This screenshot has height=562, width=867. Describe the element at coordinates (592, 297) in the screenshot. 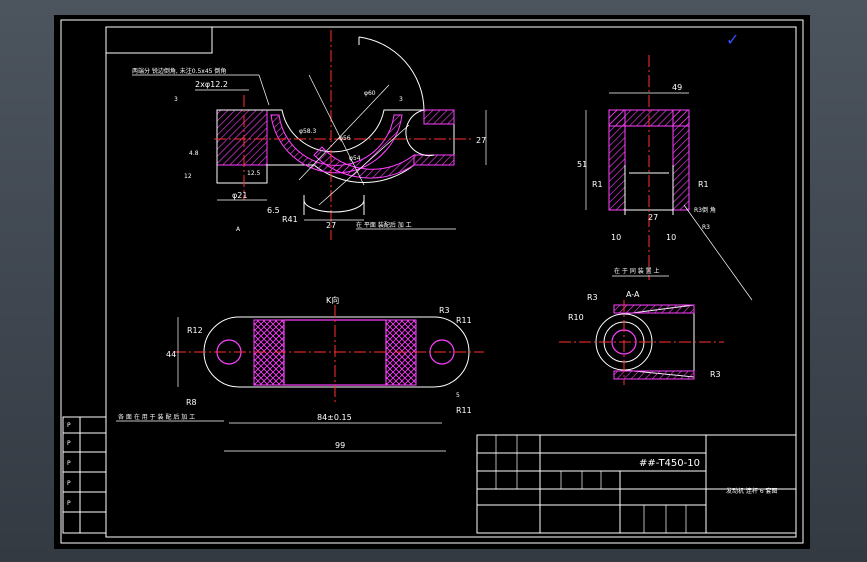

I see `dim-r3d: R3` at that location.